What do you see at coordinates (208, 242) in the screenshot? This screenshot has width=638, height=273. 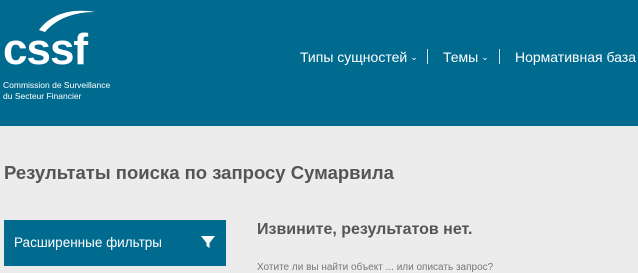 I see `filter-funnel-icon` at bounding box center [208, 242].